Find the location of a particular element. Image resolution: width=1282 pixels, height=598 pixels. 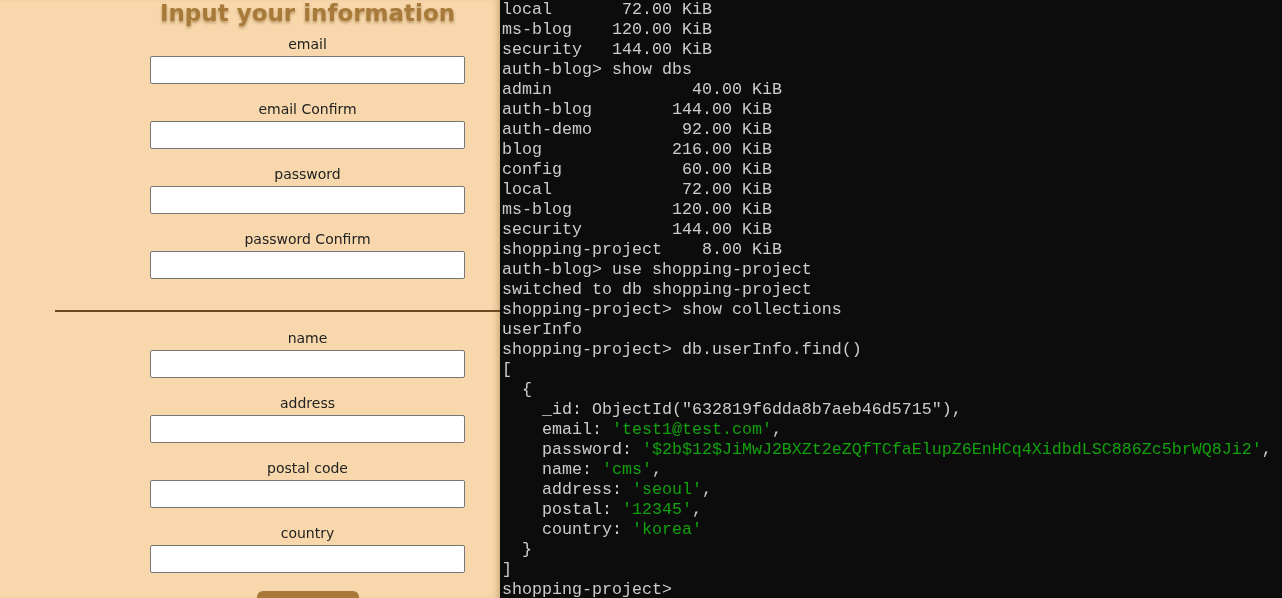

terminal-text: auth-blog 144.00 KiB is located at coordinates (637, 109).